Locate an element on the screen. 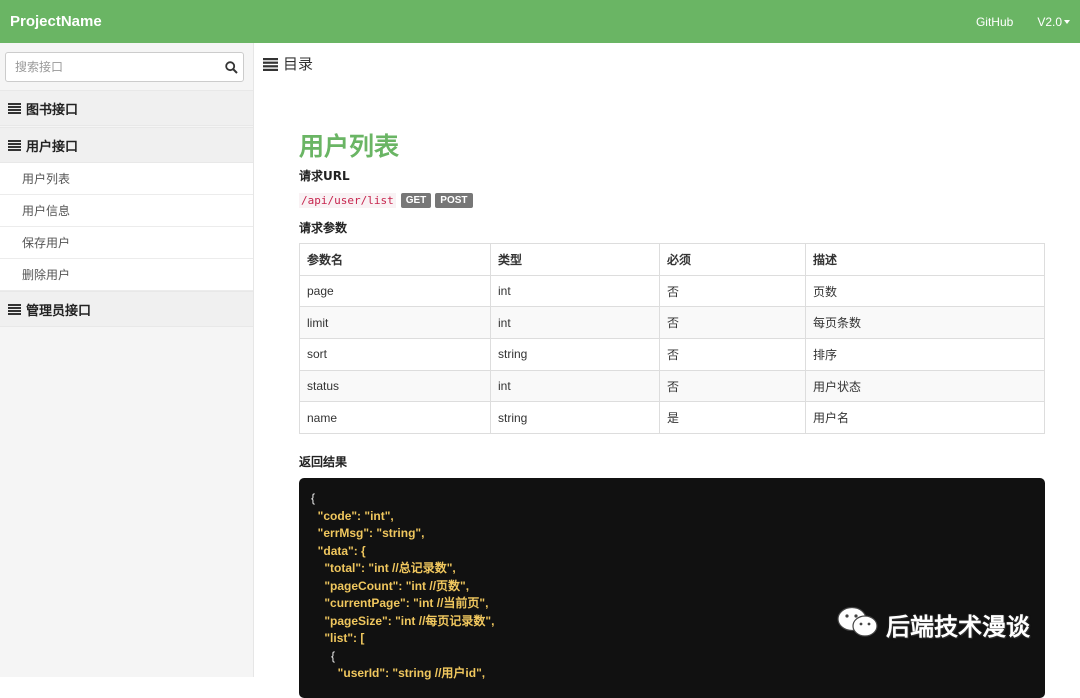 The width and height of the screenshot is (1080, 698). code-line: "total": "int //总记录数", is located at coordinates (383, 568).